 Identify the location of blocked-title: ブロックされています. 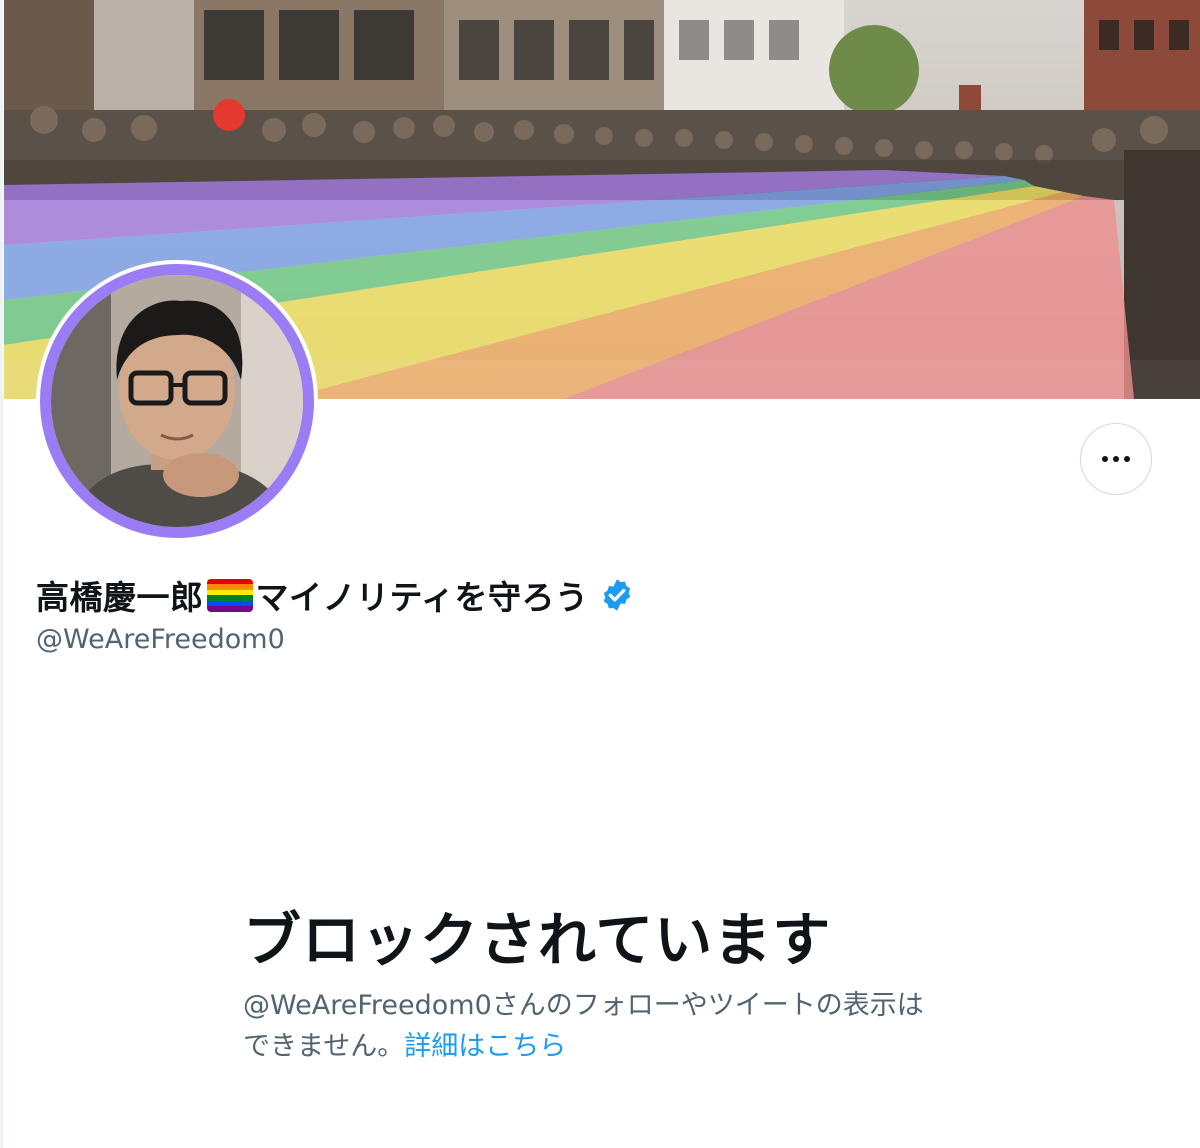
(537, 940).